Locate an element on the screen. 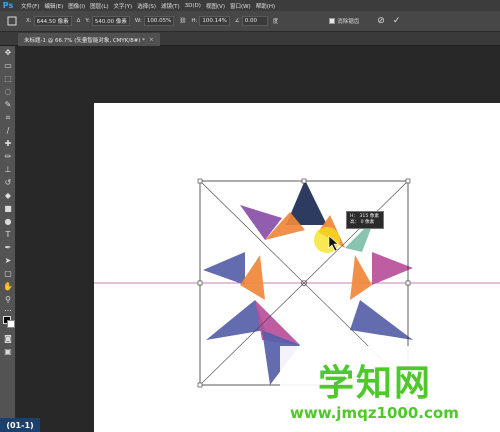  angle-icon: ∠ is located at coordinates (237, 21).